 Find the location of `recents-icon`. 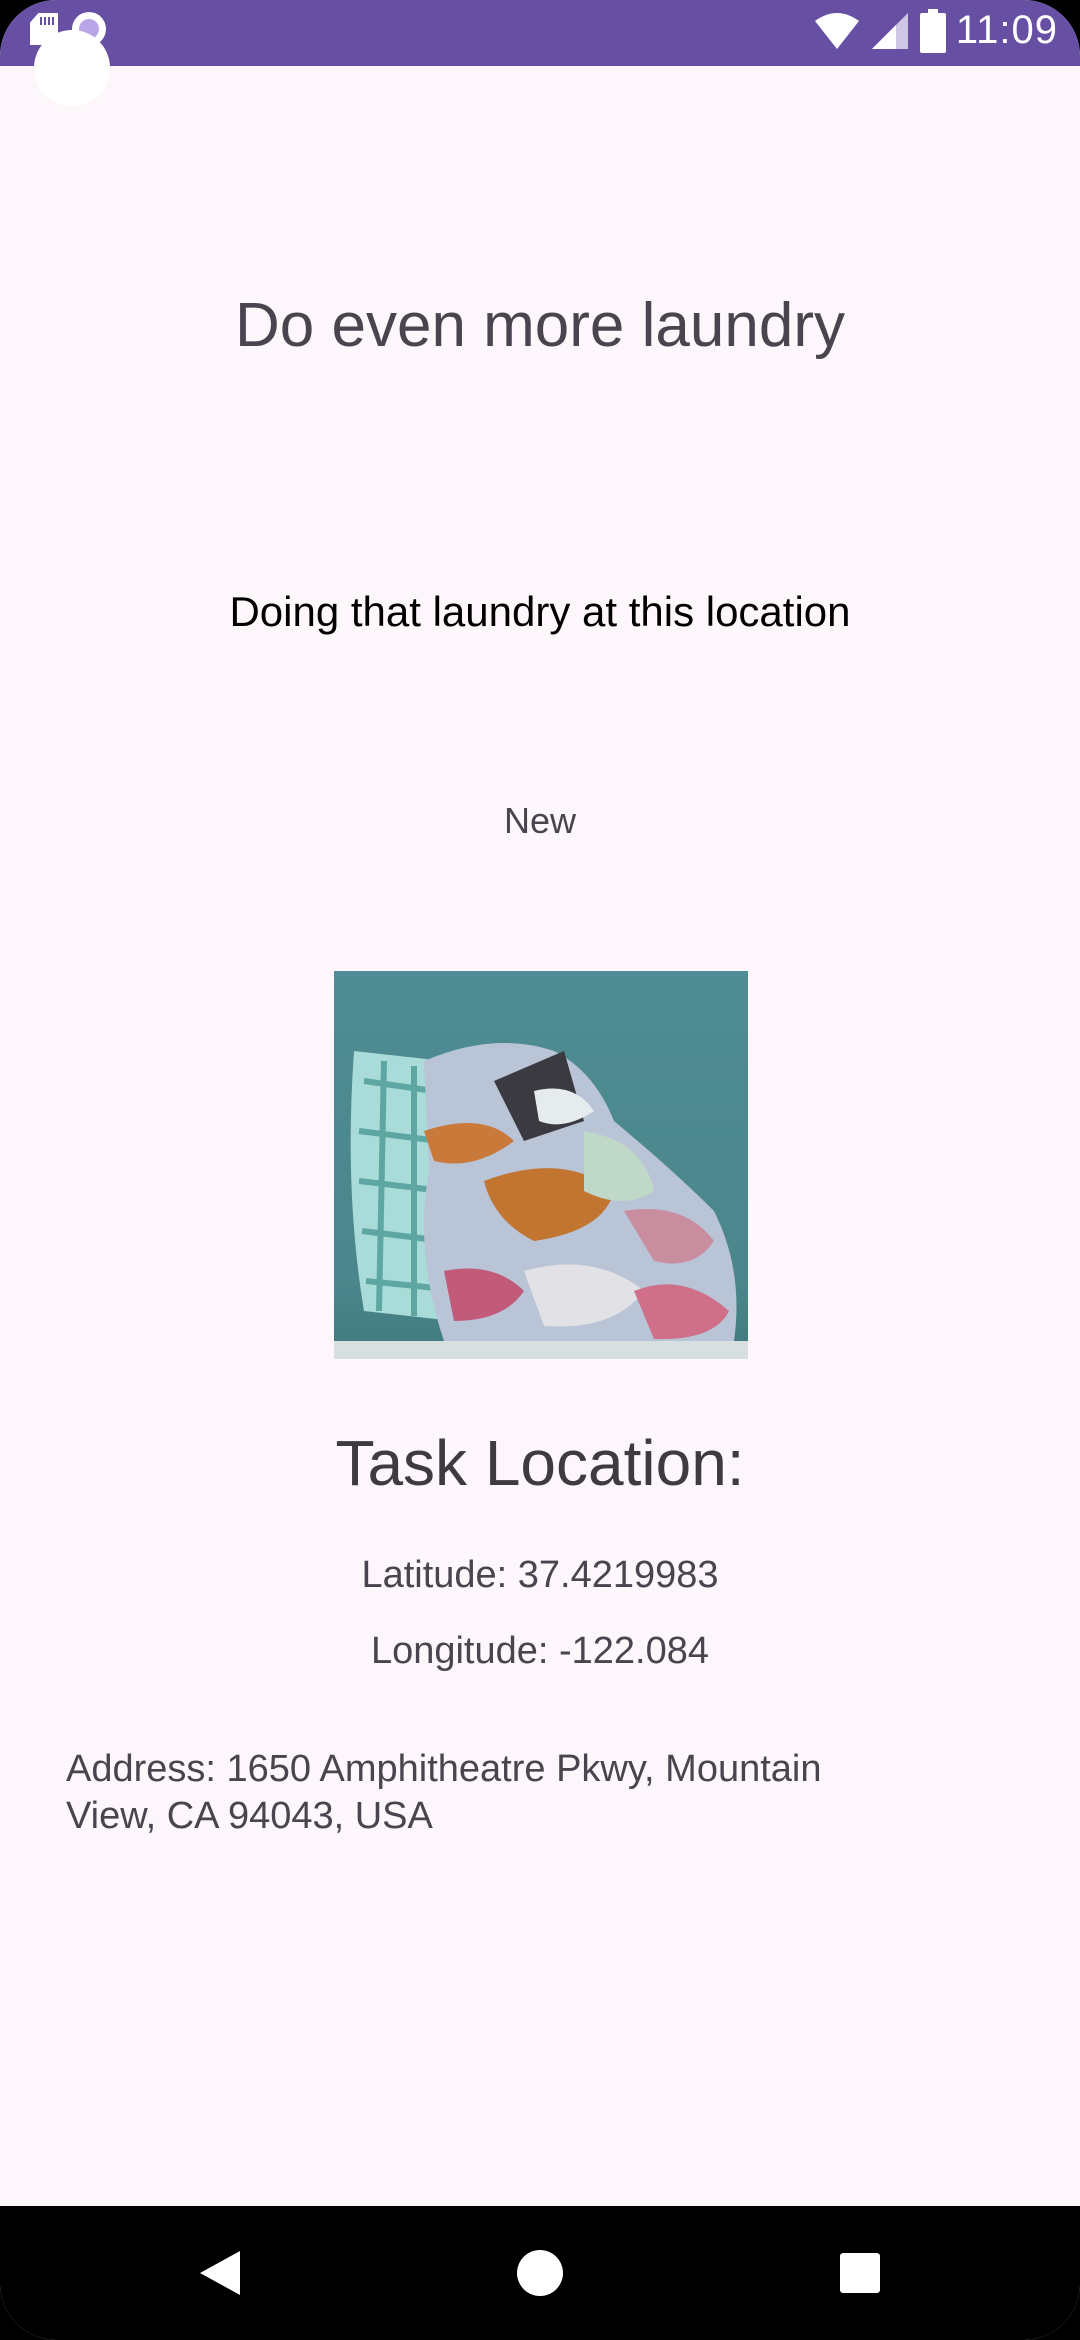

recents-icon is located at coordinates (860, 2273).